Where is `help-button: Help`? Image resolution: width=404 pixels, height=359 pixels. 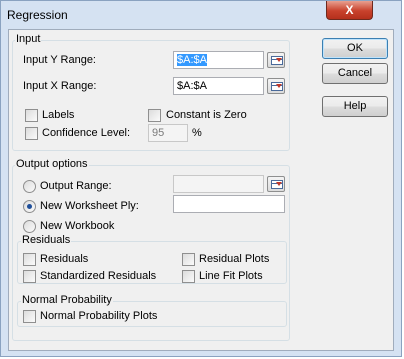
help-button: Help is located at coordinates (355, 106).